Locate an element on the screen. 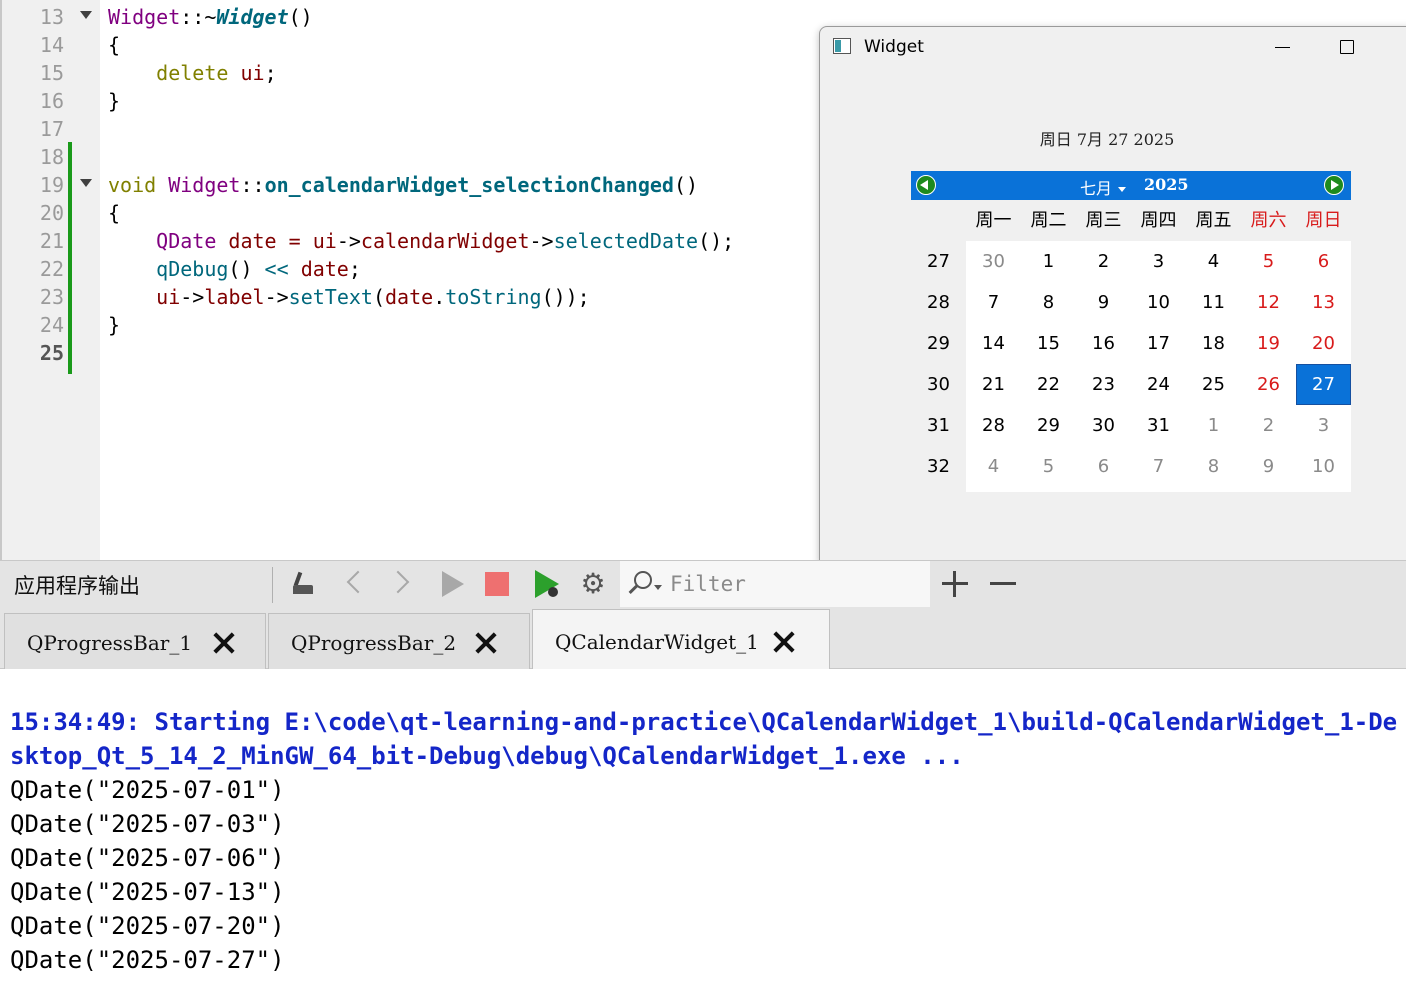 The image size is (1406, 990). week-number: 28 is located at coordinates (938, 302).